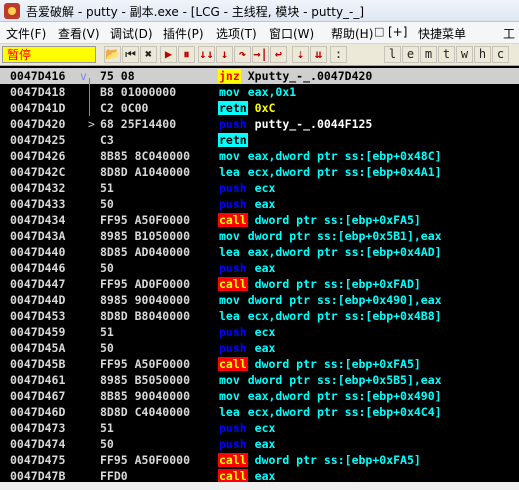 This screenshot has width=519, height=490. Describe the element at coordinates (12, 11) in the screenshot. I see `app-logo-icon` at that location.